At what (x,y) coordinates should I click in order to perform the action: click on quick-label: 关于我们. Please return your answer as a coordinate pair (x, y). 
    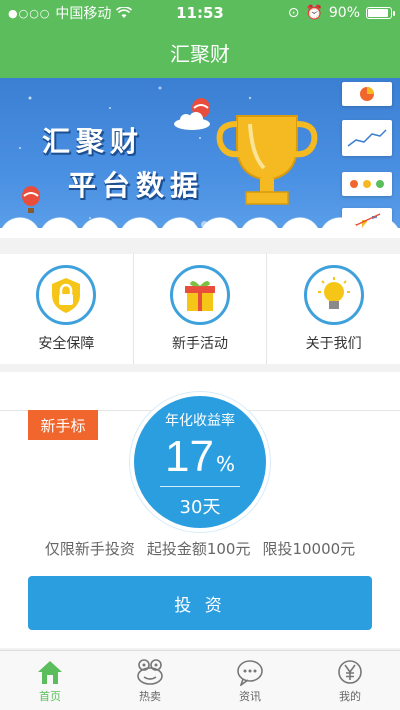
    Looking at the image, I should click on (333, 344).